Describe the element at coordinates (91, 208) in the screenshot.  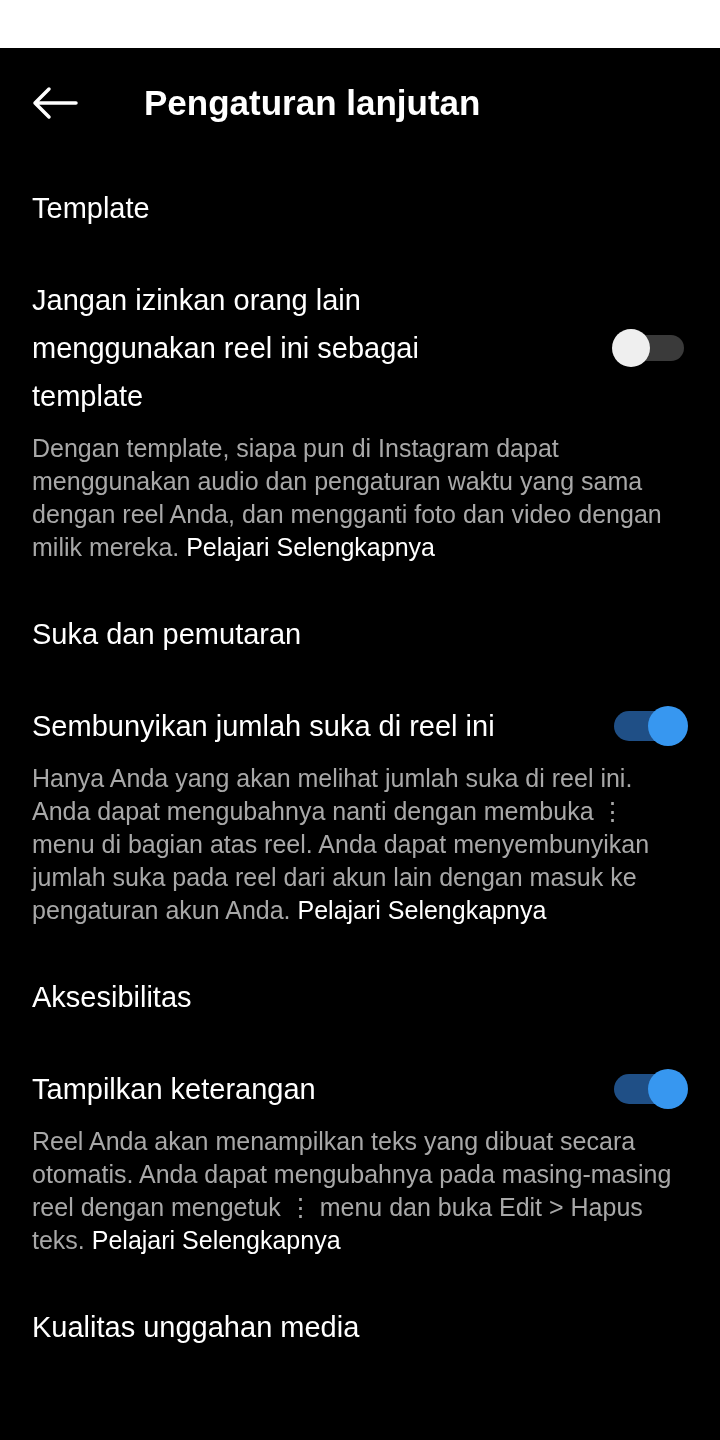
I see `section-heading: Template` at that location.